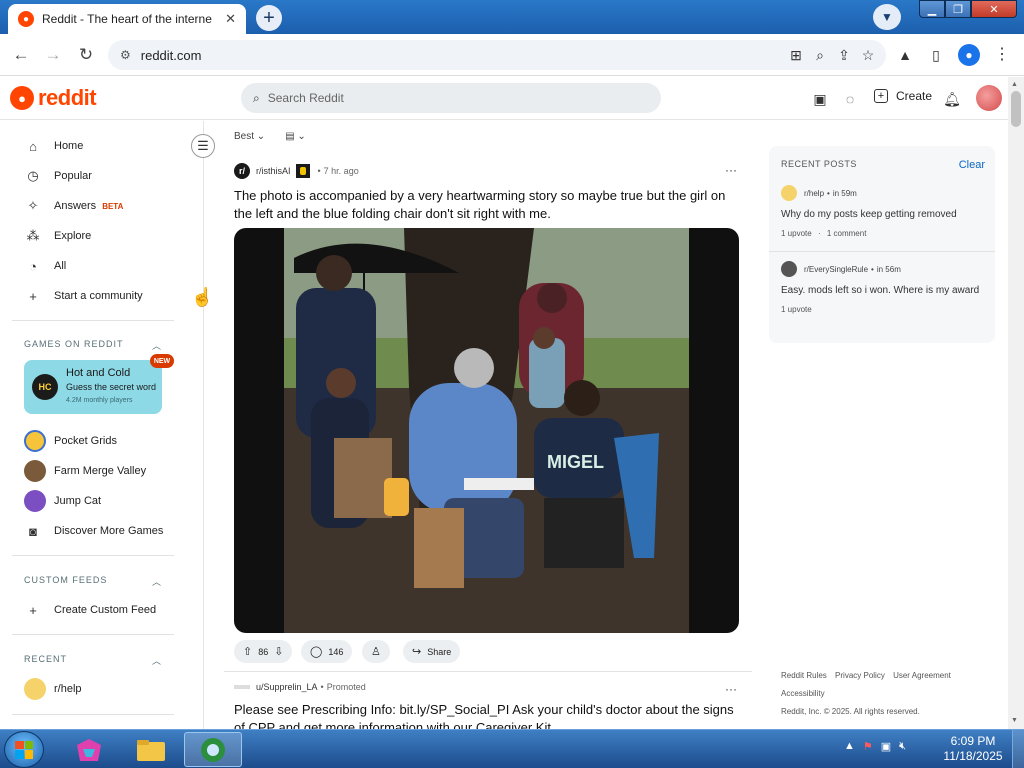  What do you see at coordinates (432, 651) in the screenshot?
I see `share-button: ↪ Share` at bounding box center [432, 651].